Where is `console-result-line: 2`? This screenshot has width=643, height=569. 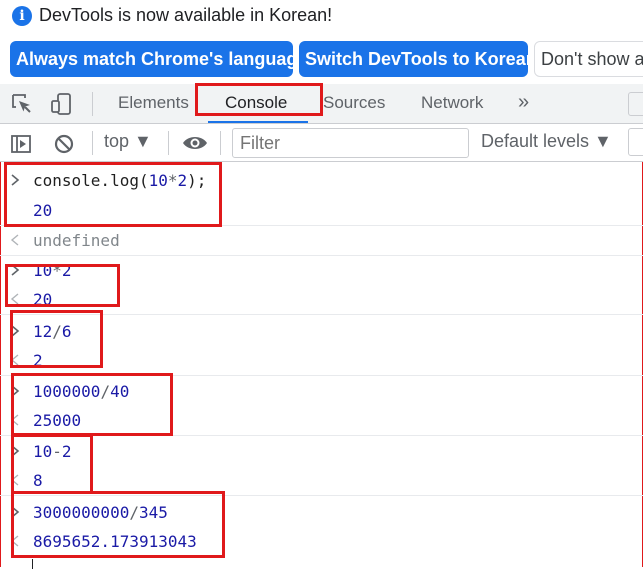 console-result-line: 2 is located at coordinates (321, 361).